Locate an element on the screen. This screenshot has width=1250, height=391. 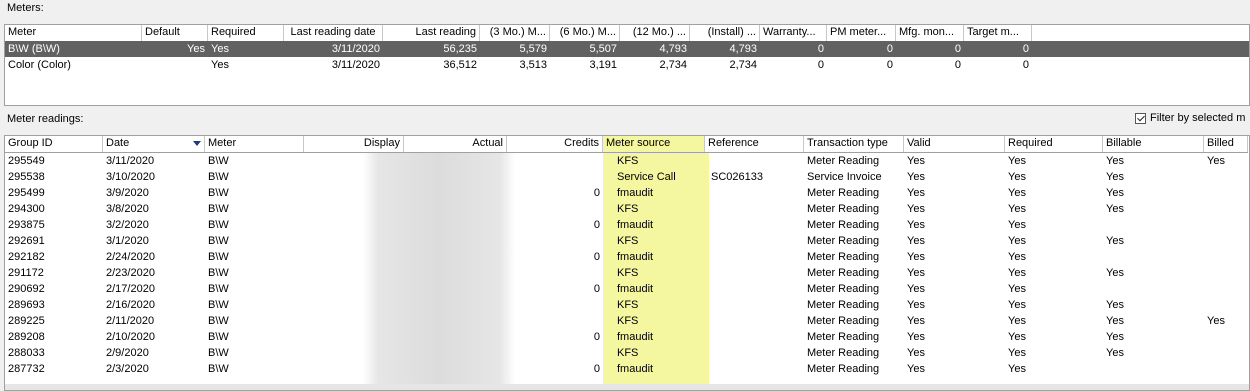
meters-col-last-reading-date: Last reading date is located at coordinates (333, 33).